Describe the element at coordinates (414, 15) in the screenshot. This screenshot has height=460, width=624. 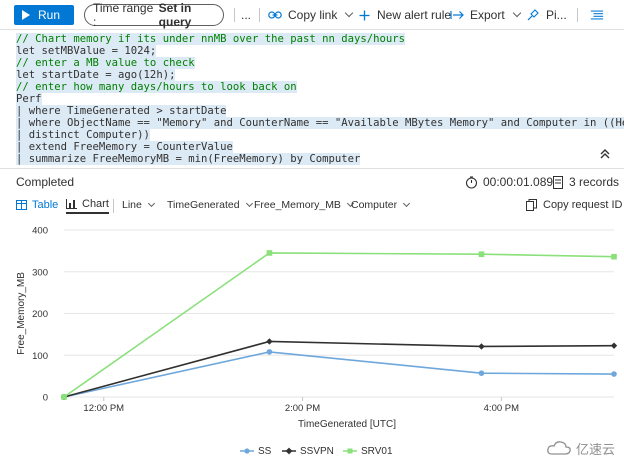
I see `new-alert-rule-label: New alert rule` at that location.